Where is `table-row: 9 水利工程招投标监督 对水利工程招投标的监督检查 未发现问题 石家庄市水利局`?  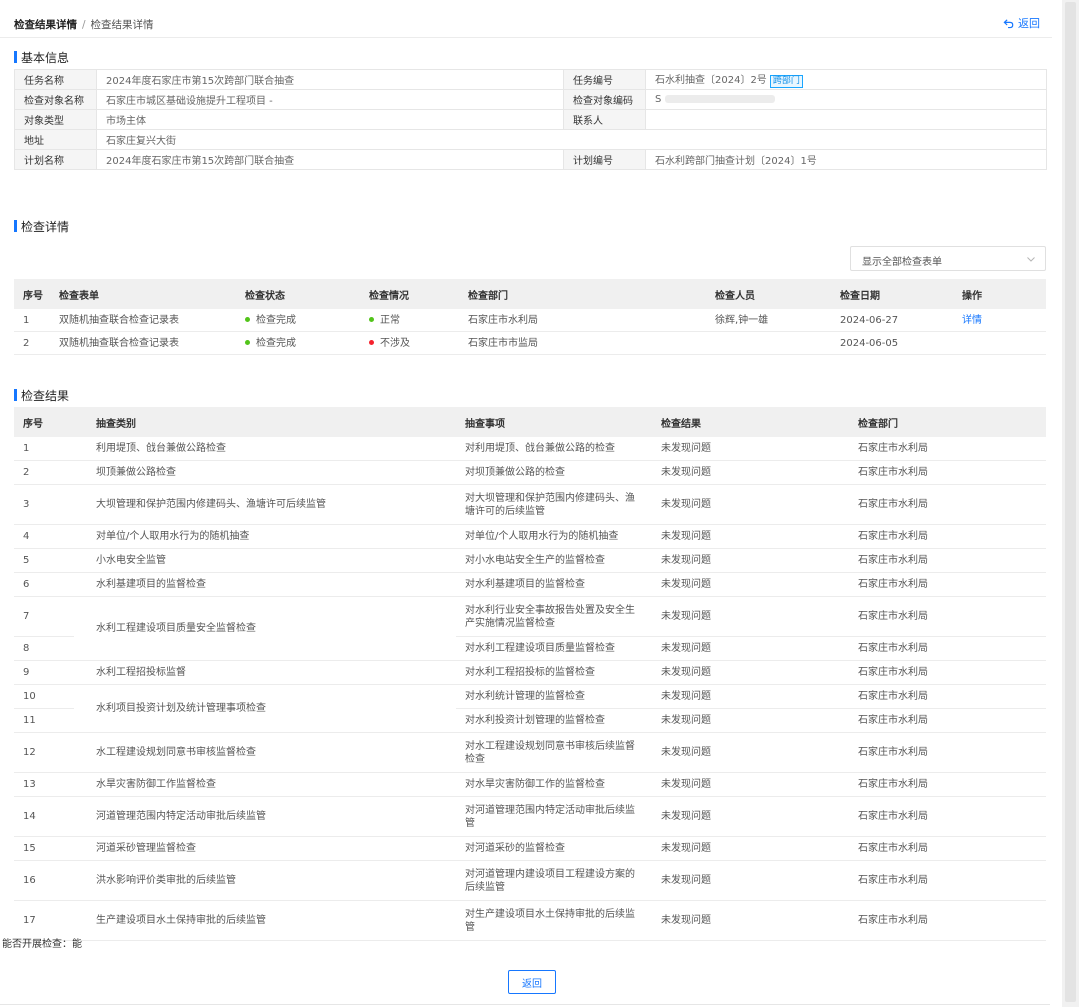 table-row: 9 水利工程招投标监督 对水利工程招投标的监督检查 未发现问题 石家庄市水利局 is located at coordinates (530, 672).